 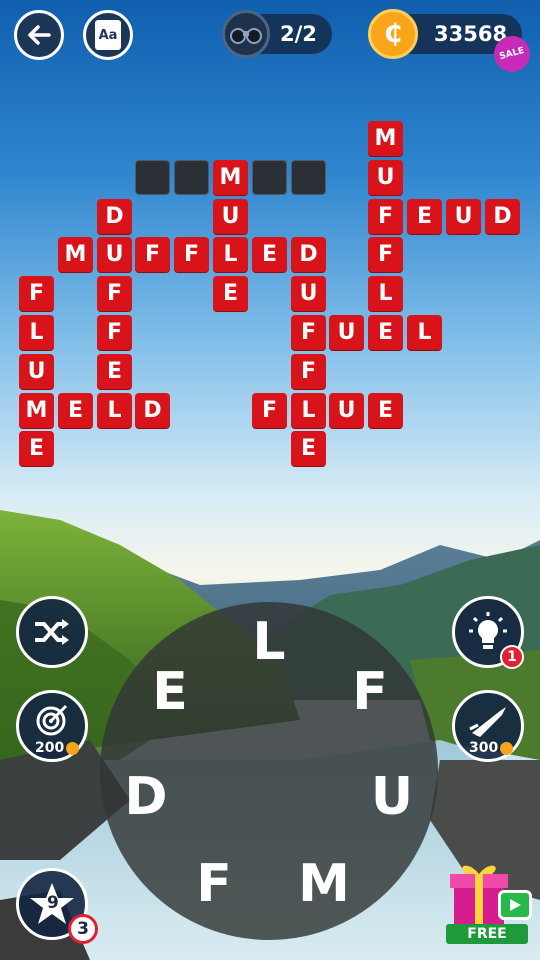 I want to click on rocket-icon, so click(x=487, y=722).